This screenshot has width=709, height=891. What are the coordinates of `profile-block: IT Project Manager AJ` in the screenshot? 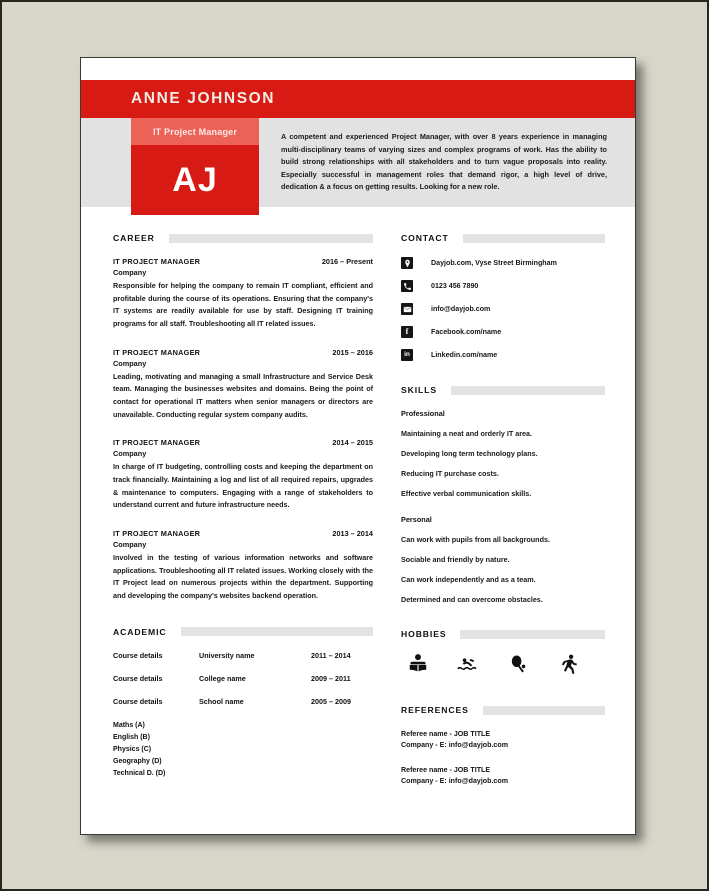 It's located at (170, 166).